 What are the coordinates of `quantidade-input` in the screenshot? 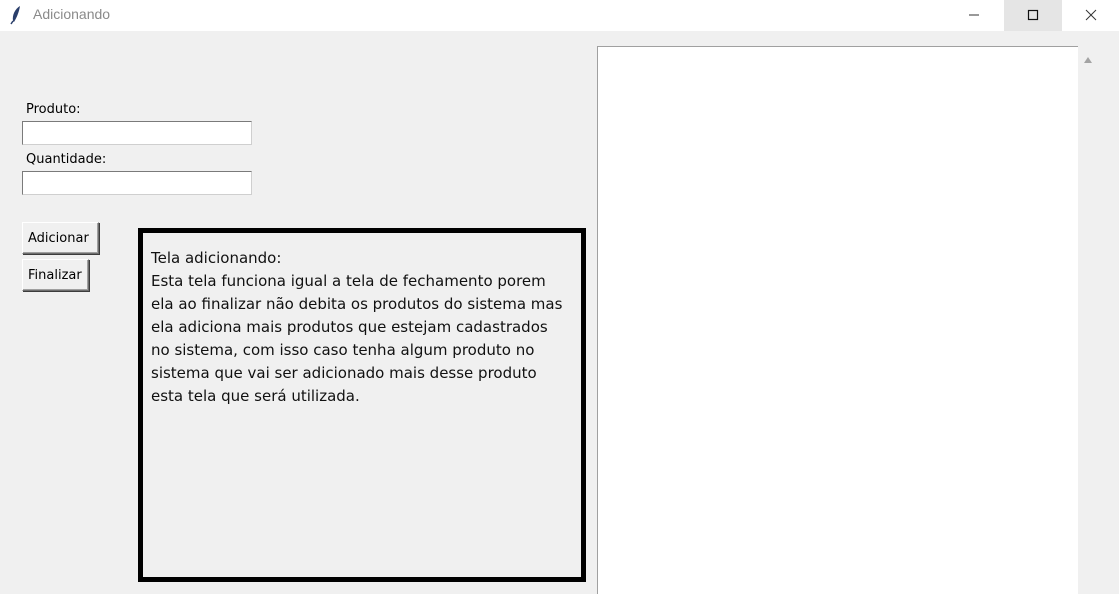 It's located at (137, 183).